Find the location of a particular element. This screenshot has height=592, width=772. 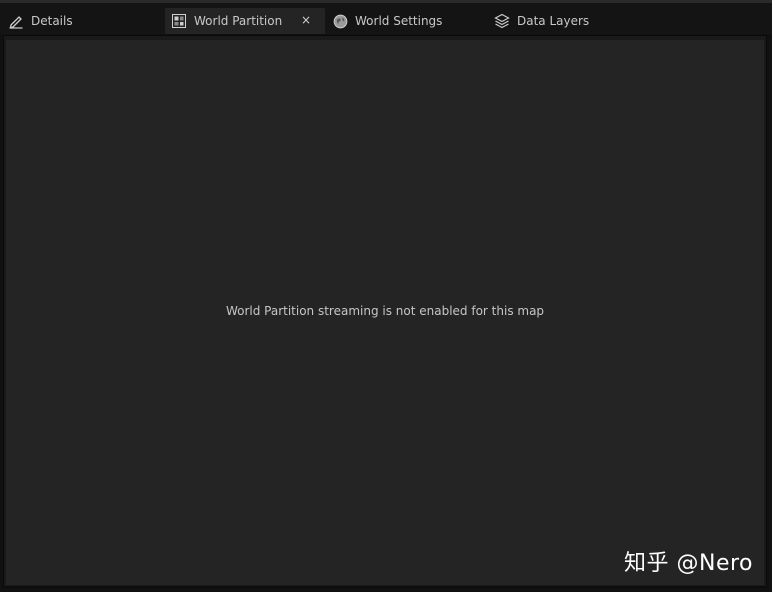

world-partition-icon is located at coordinates (179, 21).